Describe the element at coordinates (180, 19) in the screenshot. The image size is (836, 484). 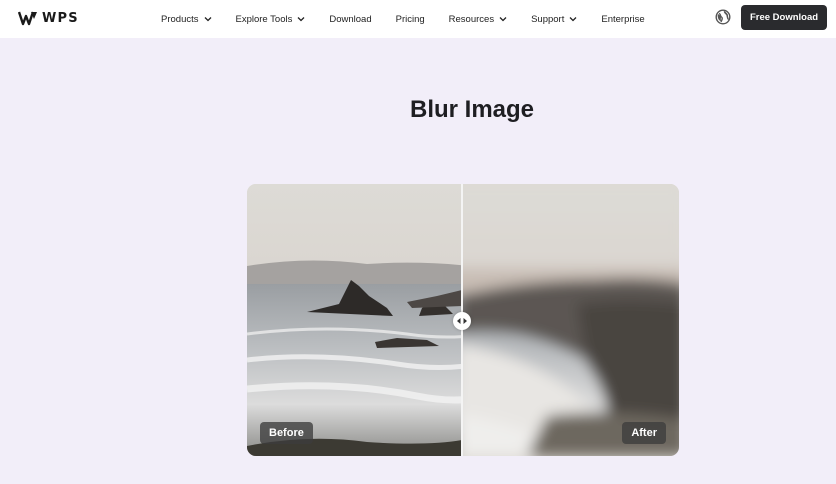
I see `nav-item-label: Products` at that location.